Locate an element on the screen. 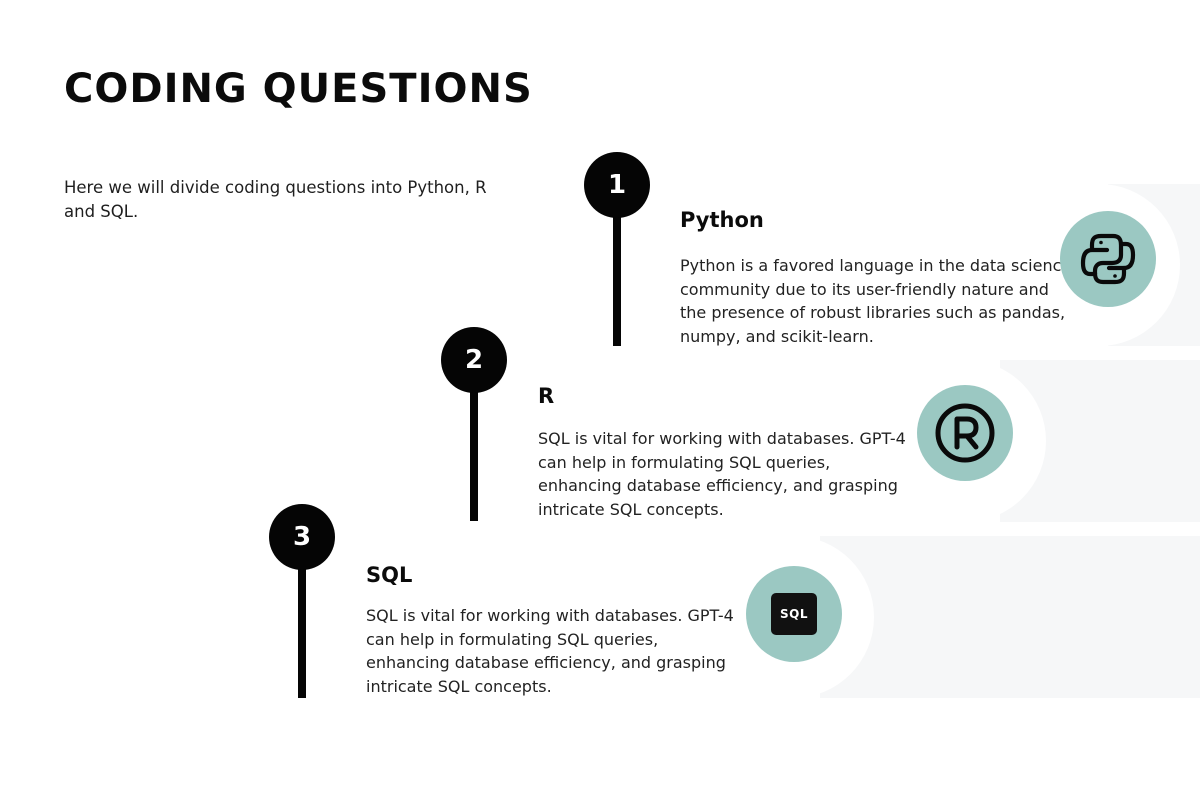  step-number: 2 is located at coordinates (474, 360).